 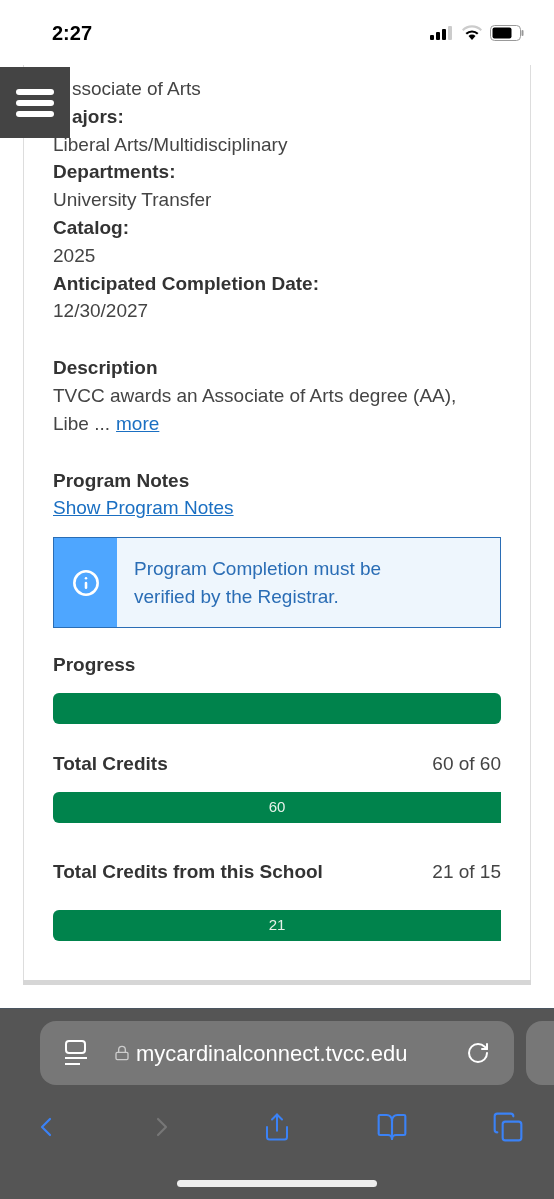 I want to click on menu-button, so click(x=35, y=102).